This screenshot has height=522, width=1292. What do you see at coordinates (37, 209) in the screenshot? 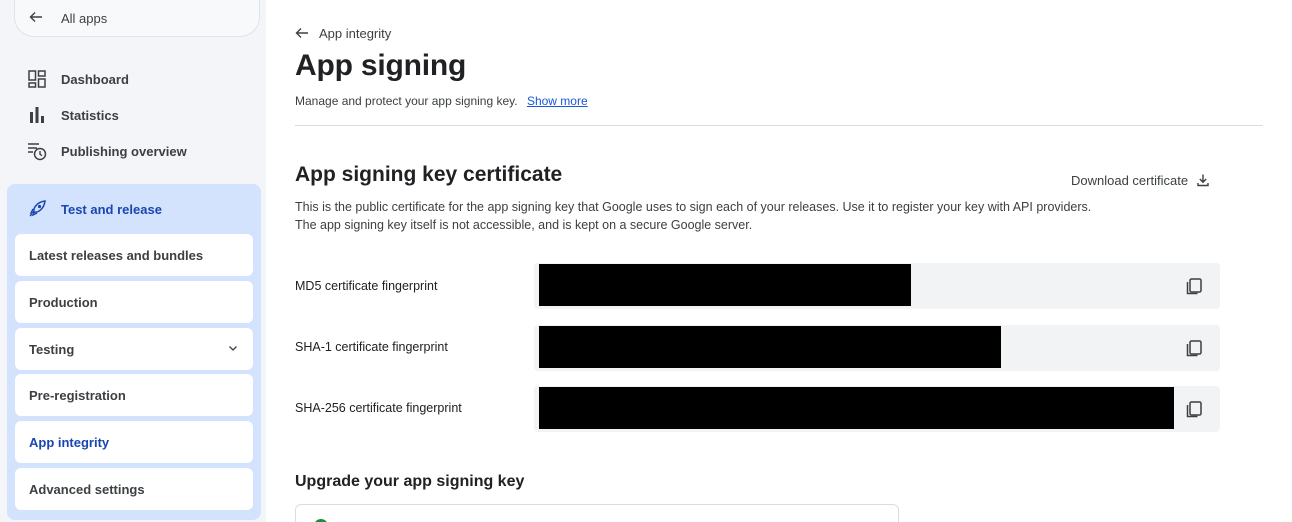
I see `rocket-icon` at bounding box center [37, 209].